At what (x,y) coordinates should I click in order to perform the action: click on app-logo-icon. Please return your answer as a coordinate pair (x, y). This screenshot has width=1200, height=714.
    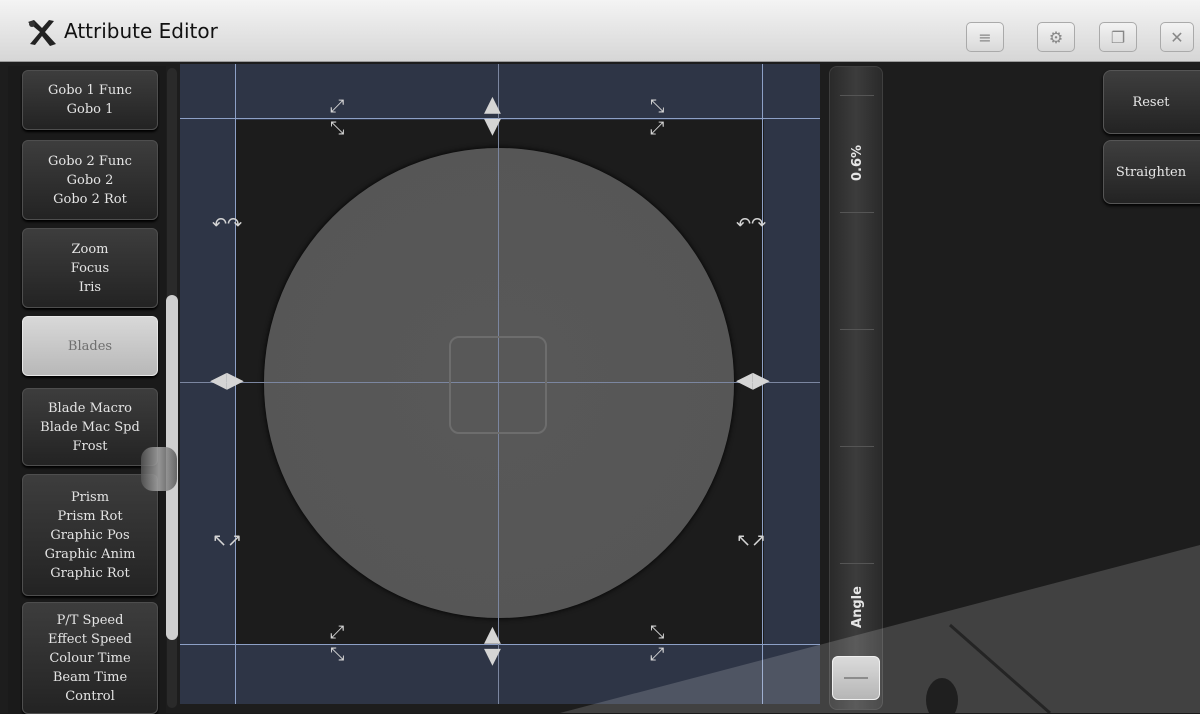
    Looking at the image, I should click on (42, 33).